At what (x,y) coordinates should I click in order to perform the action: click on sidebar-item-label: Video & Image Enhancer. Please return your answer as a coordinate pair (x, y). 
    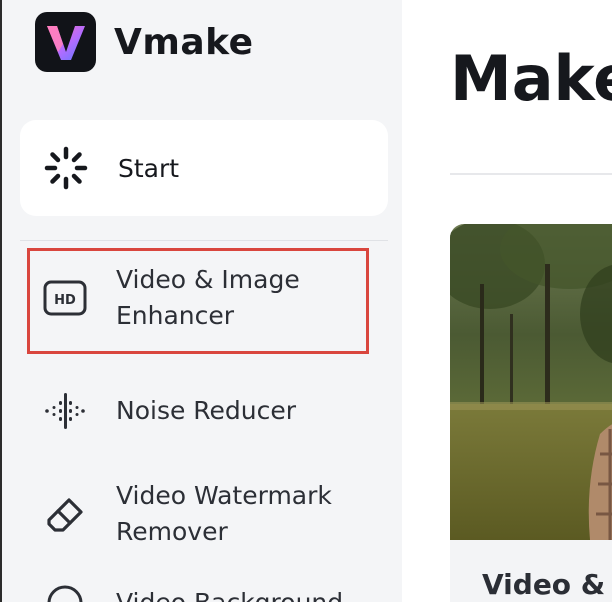
    Looking at the image, I should click on (208, 297).